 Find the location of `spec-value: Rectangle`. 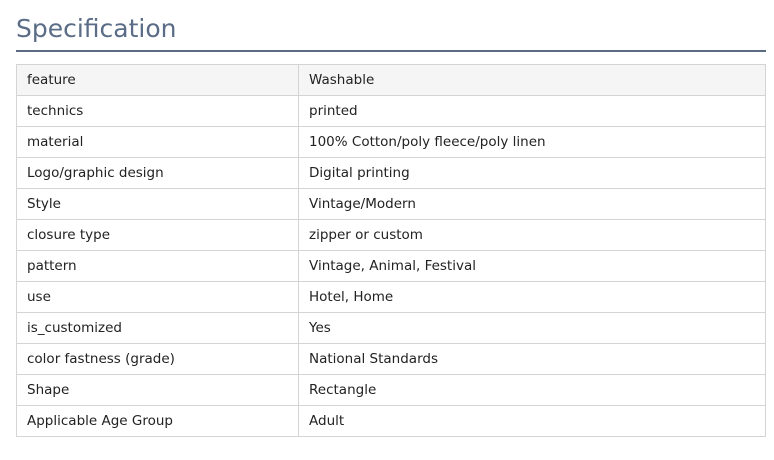

spec-value: Rectangle is located at coordinates (532, 390).